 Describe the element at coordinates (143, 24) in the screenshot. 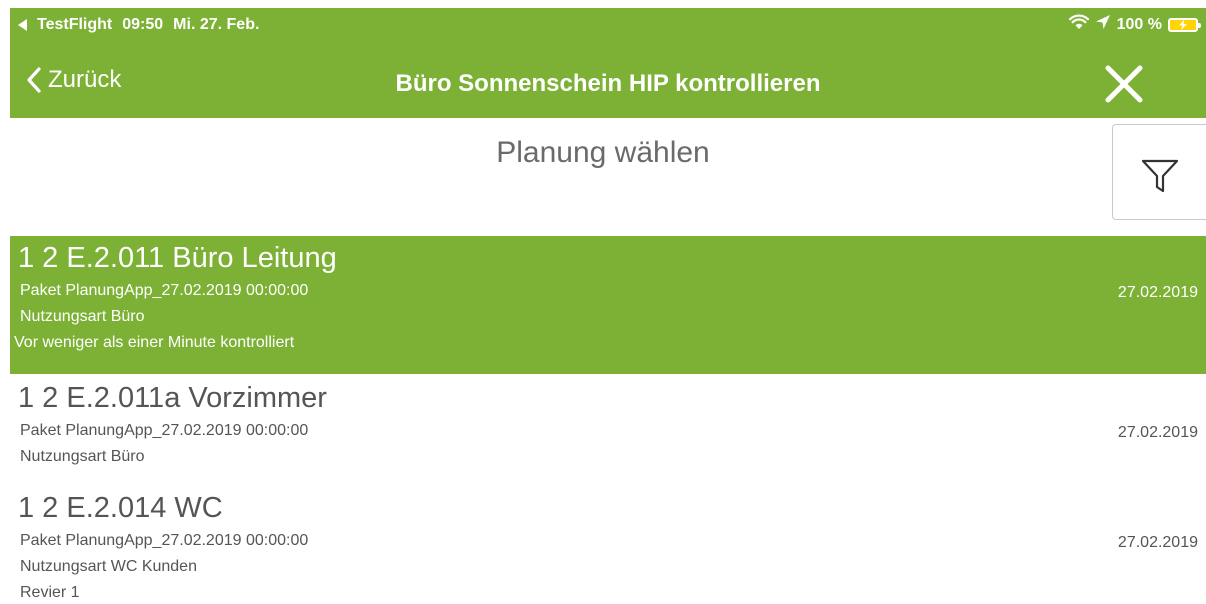

I see `status-time: 09:50` at that location.